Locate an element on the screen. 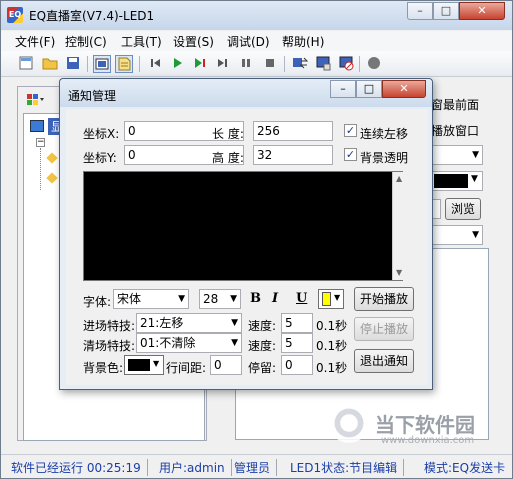 This screenshot has width=513, height=479. length-input: 256 is located at coordinates (293, 131).